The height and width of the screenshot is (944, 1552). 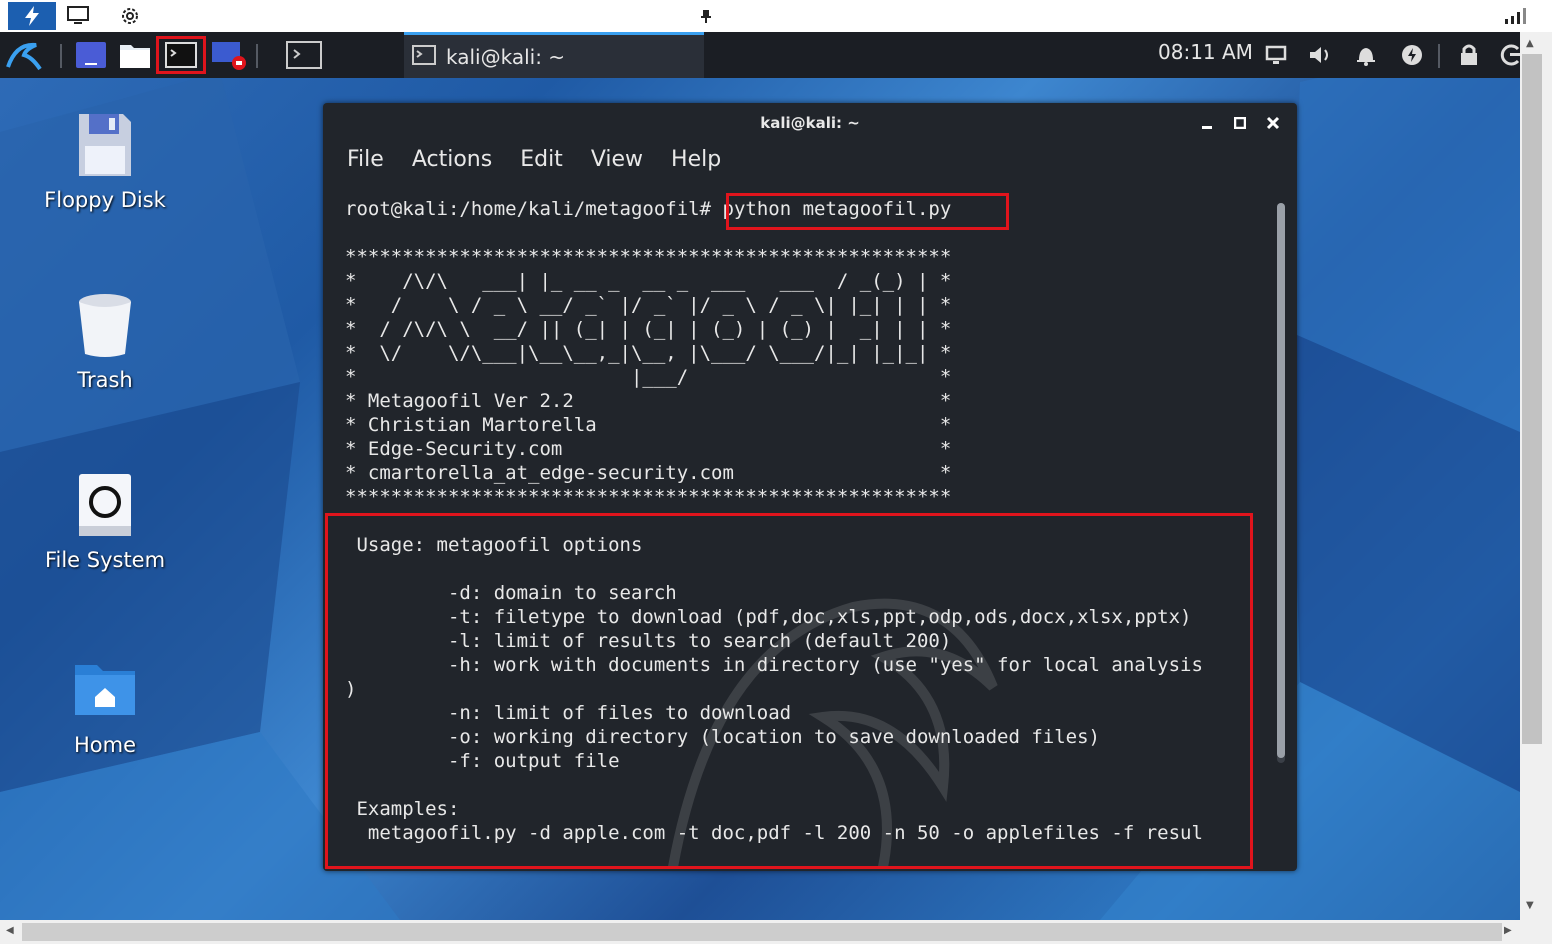 What do you see at coordinates (776, 16) in the screenshot?
I see `host-toolbar` at bounding box center [776, 16].